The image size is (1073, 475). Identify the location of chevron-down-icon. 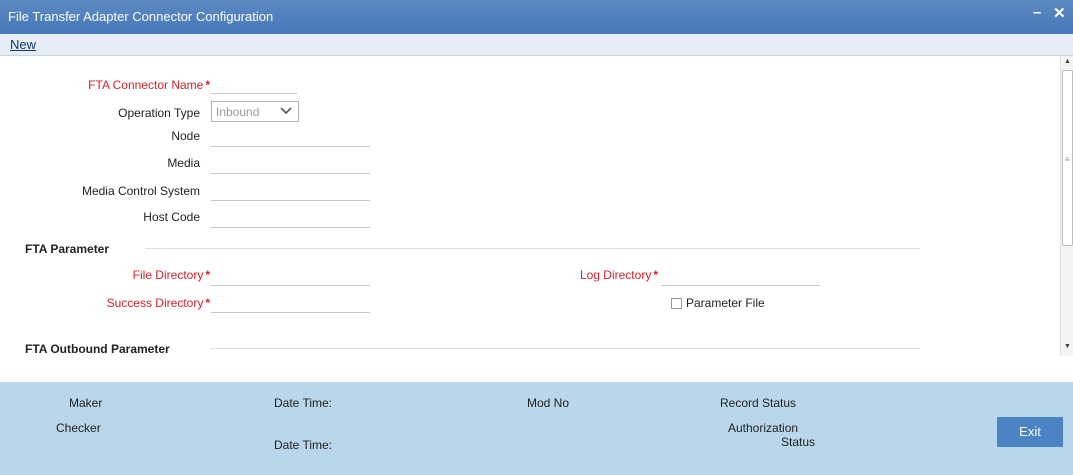
(286, 112).